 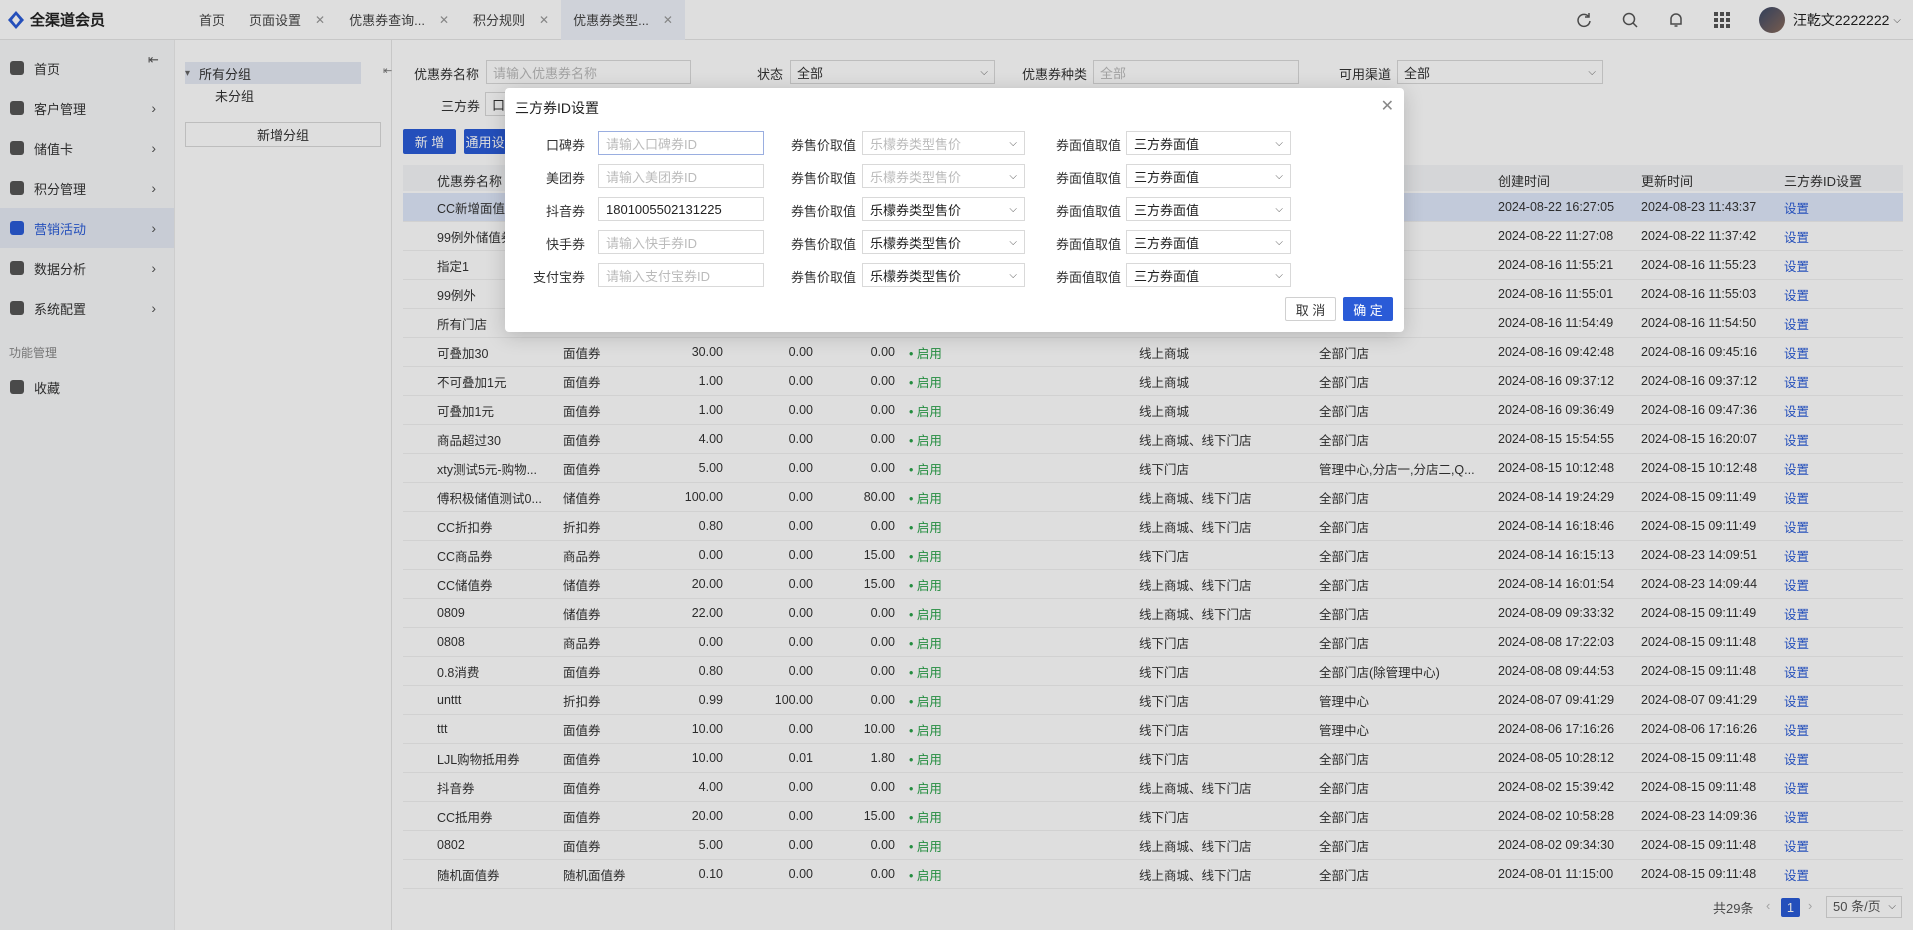 I want to click on coupon-id-input: 请输入美团券ID, so click(x=681, y=176).